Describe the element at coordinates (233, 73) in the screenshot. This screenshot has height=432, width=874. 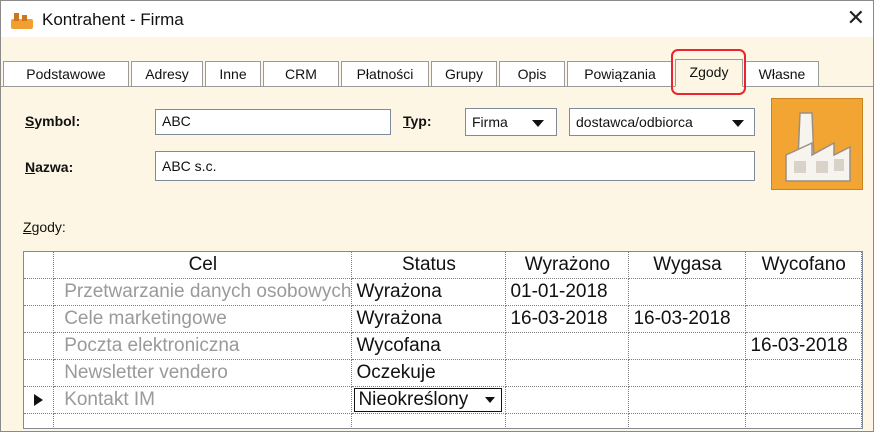
I see `tab-inne: Inne` at that location.